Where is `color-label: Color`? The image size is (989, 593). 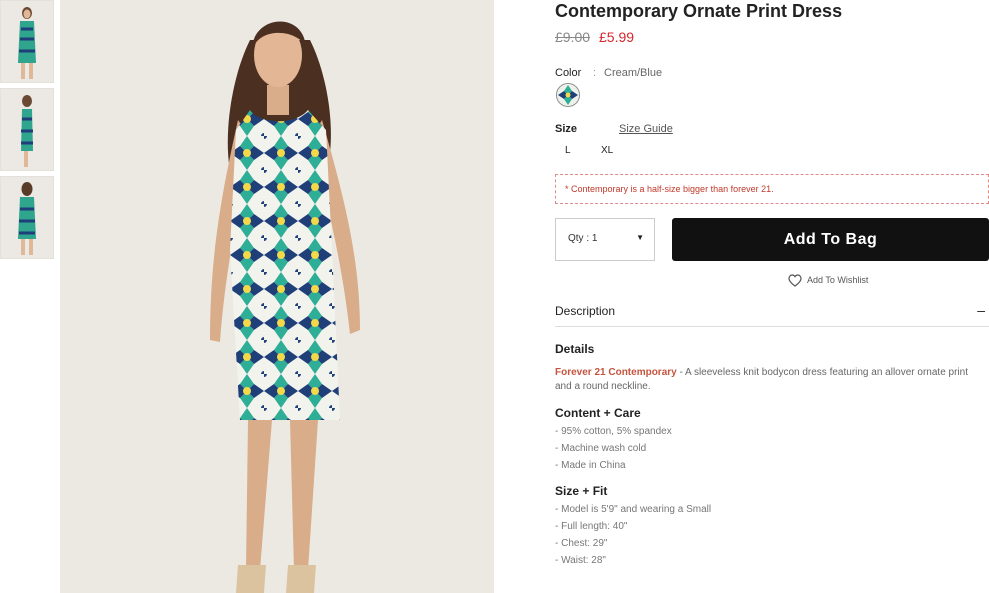
color-label: Color is located at coordinates (568, 73).